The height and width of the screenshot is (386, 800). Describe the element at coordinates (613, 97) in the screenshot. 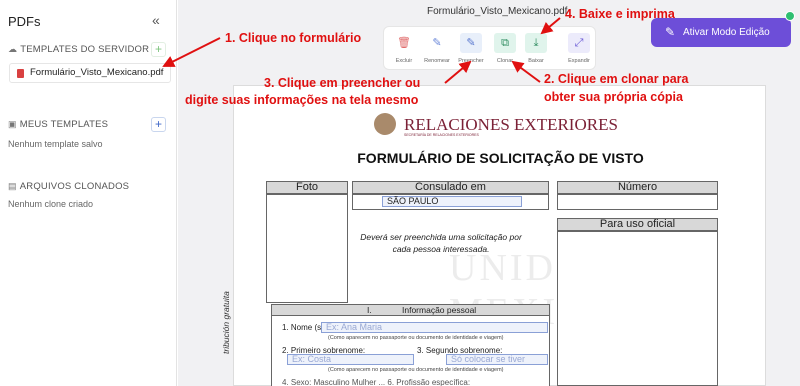

I see `annotation-step-2-line2: obter sua própria cópia` at that location.